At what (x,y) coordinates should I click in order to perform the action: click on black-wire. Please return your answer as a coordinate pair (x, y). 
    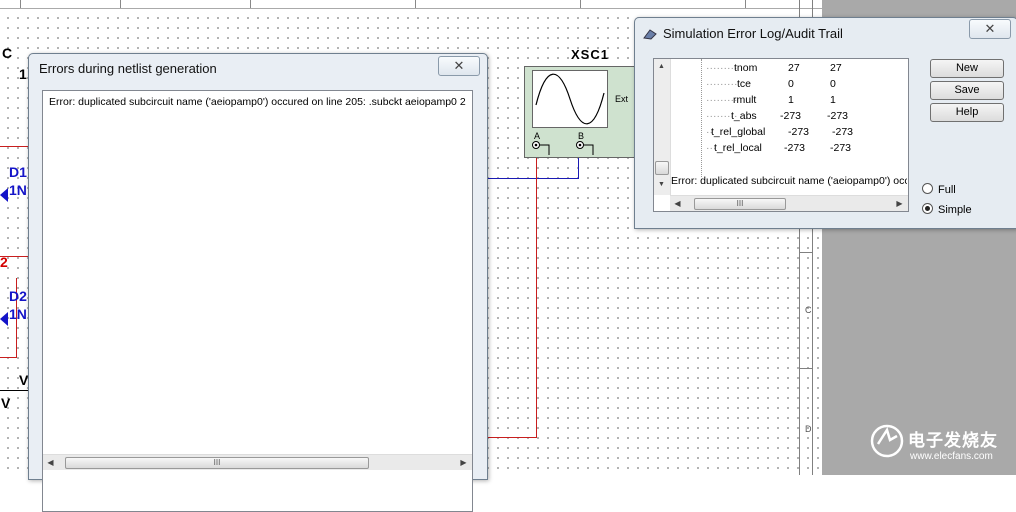
    Looking at the image, I should click on (14, 390).